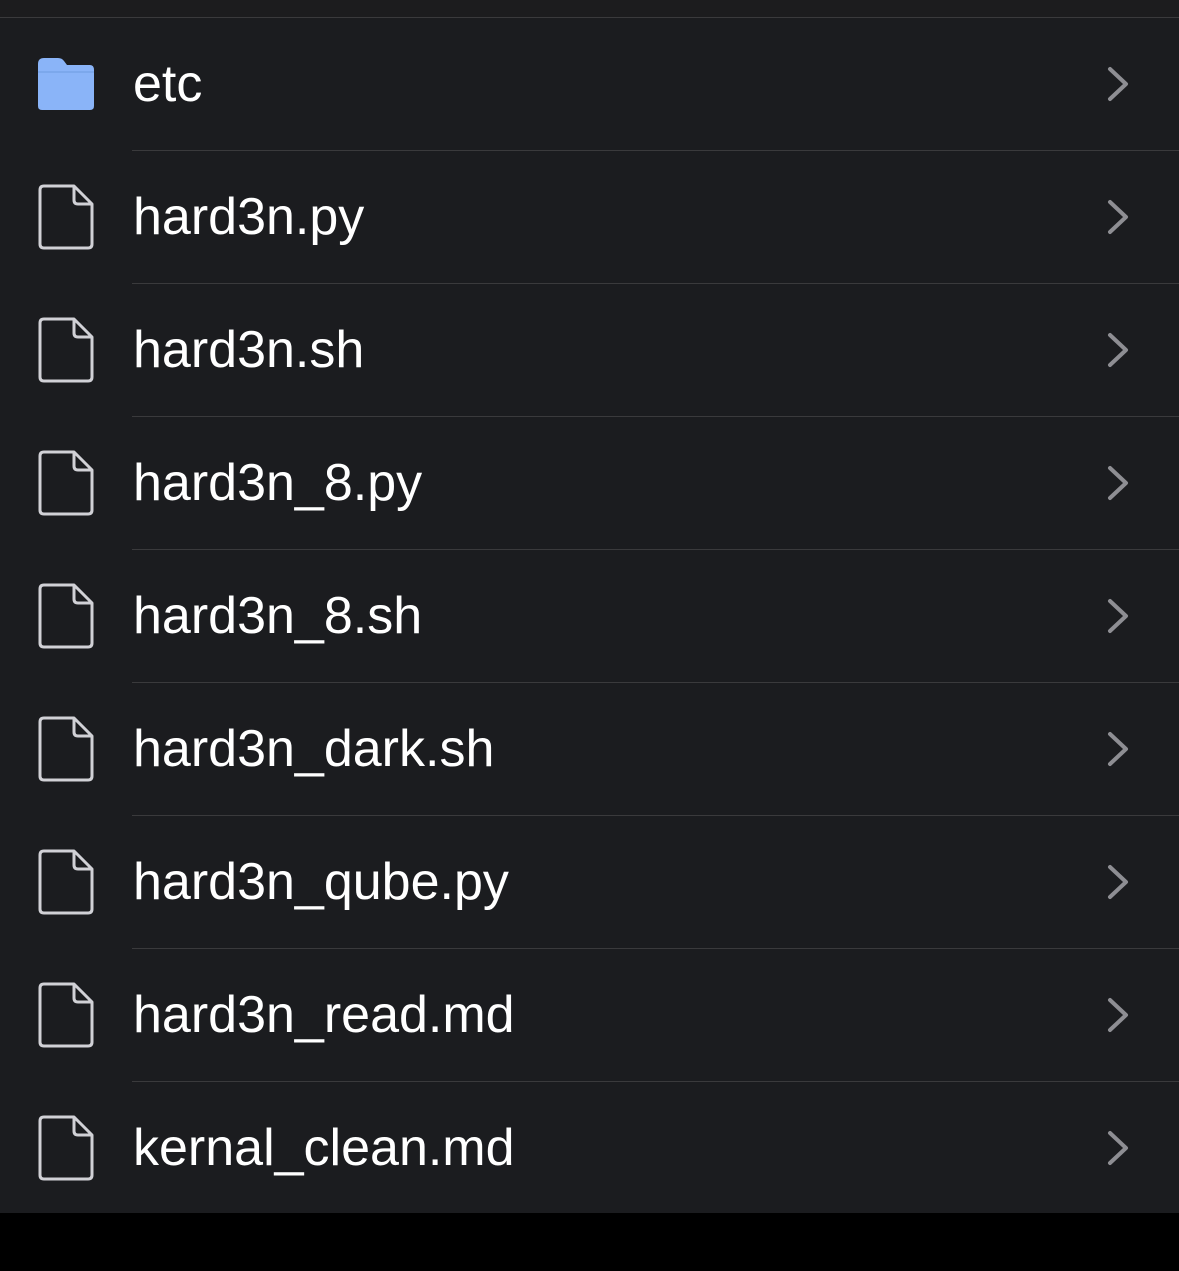 This screenshot has width=1179, height=1271. What do you see at coordinates (66, 84) in the screenshot?
I see `folder-icon` at bounding box center [66, 84].